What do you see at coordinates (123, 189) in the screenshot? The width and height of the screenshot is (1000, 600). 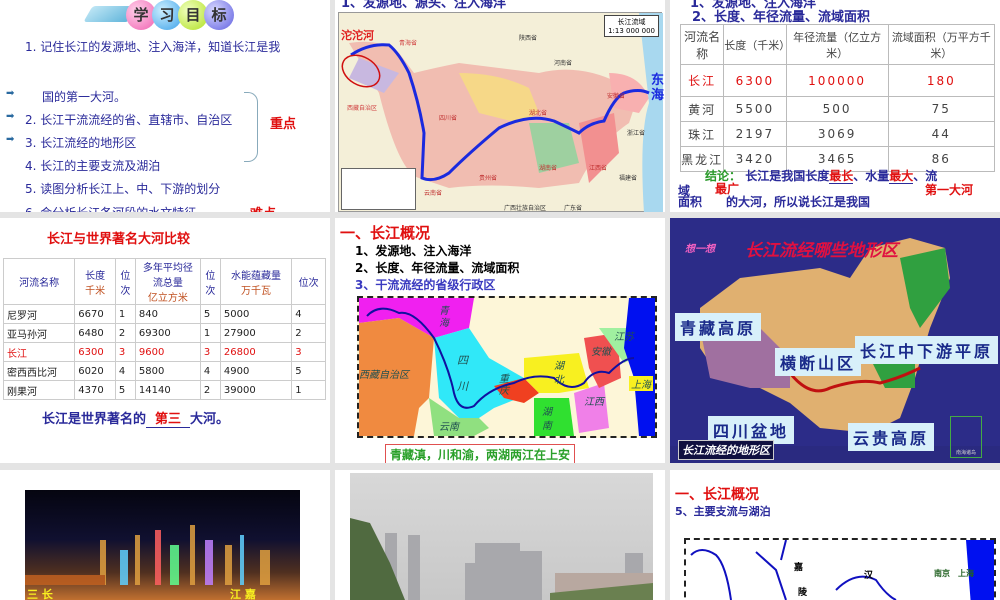 I see `goal-item: 5. 读图分析长江上、中、下游的划分` at bounding box center [123, 189].